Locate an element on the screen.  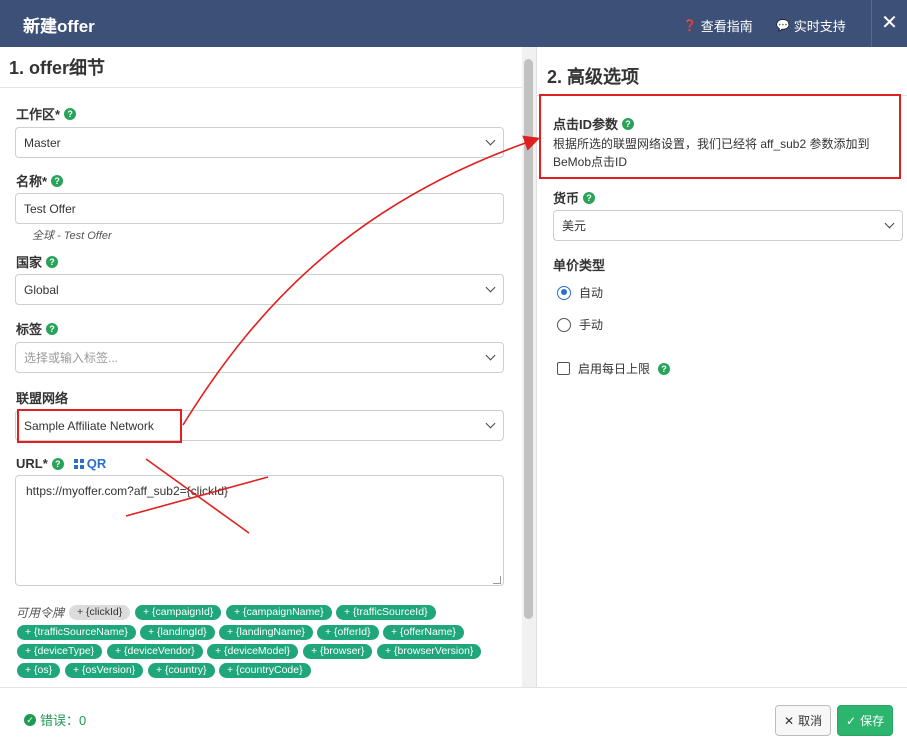
token-chip: + {countryCode} is located at coordinates (265, 670).